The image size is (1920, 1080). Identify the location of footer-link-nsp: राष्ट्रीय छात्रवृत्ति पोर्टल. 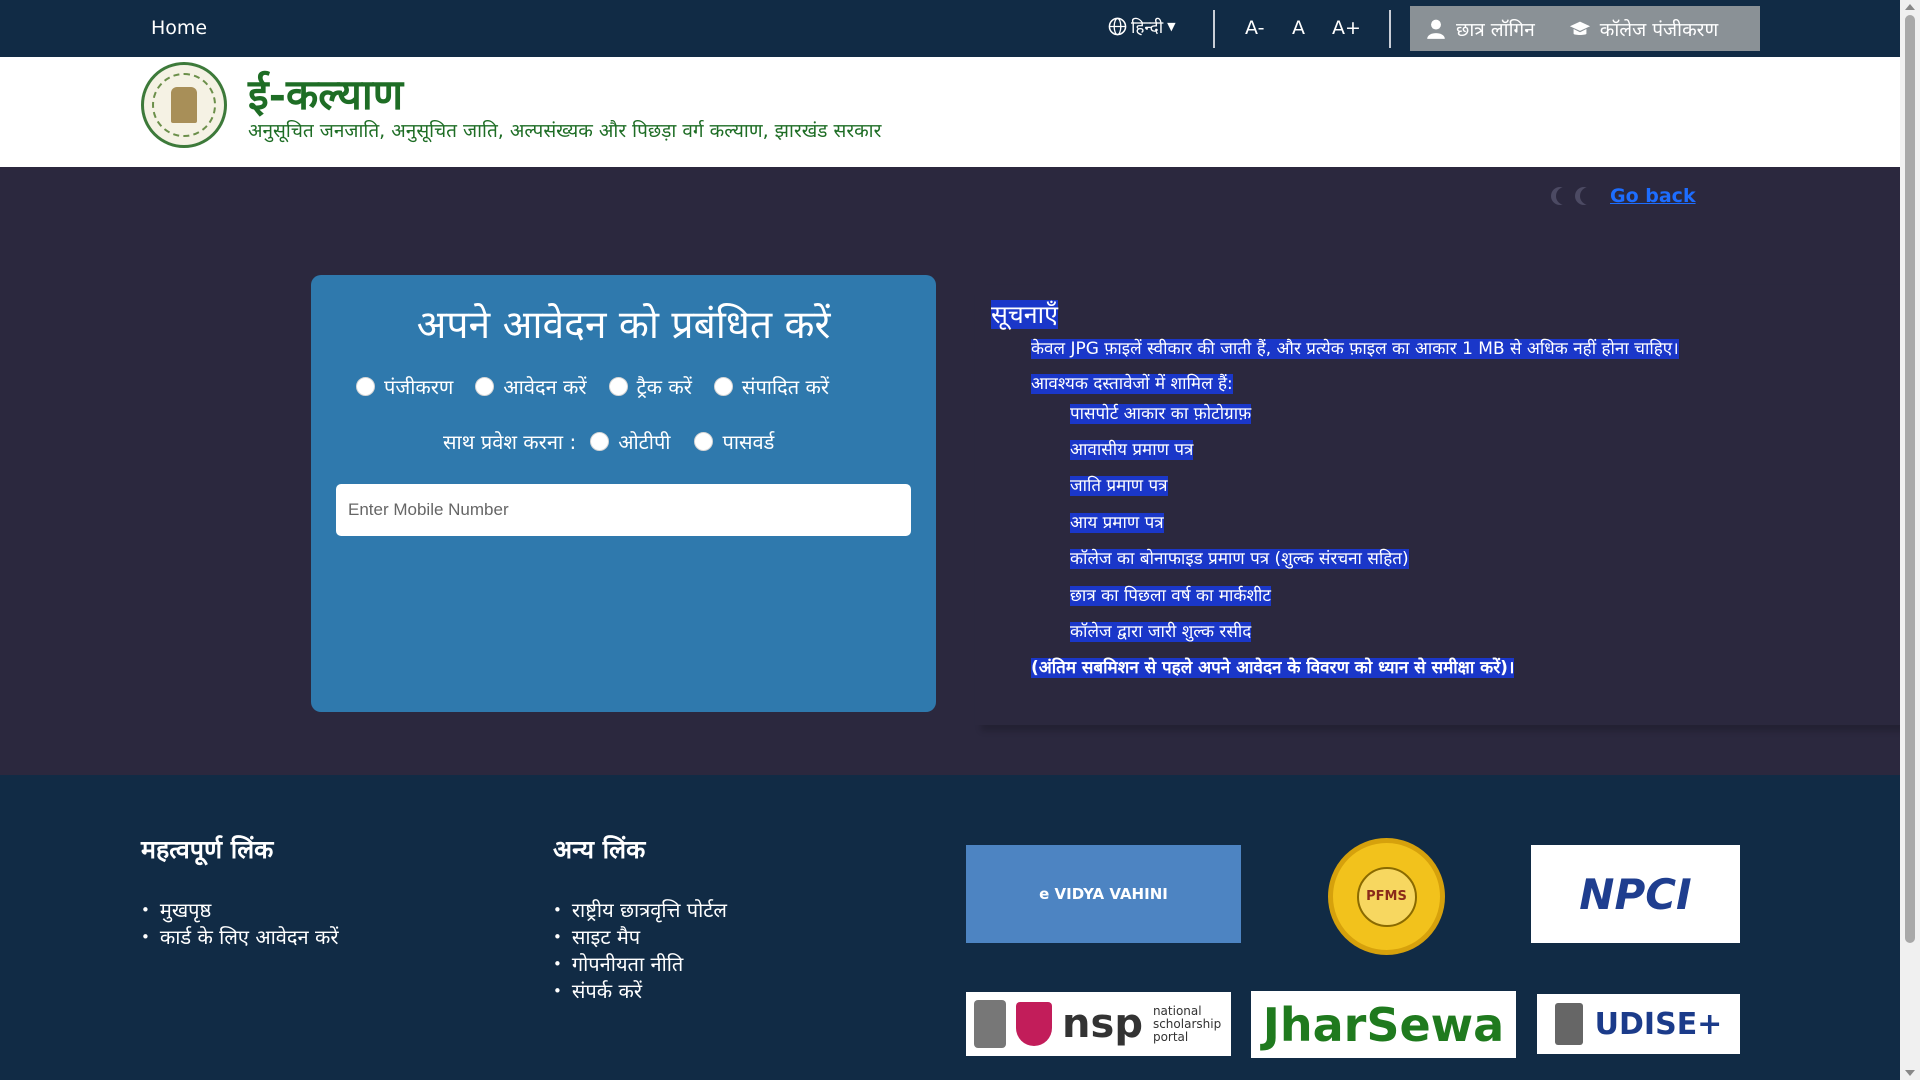
(640, 910).